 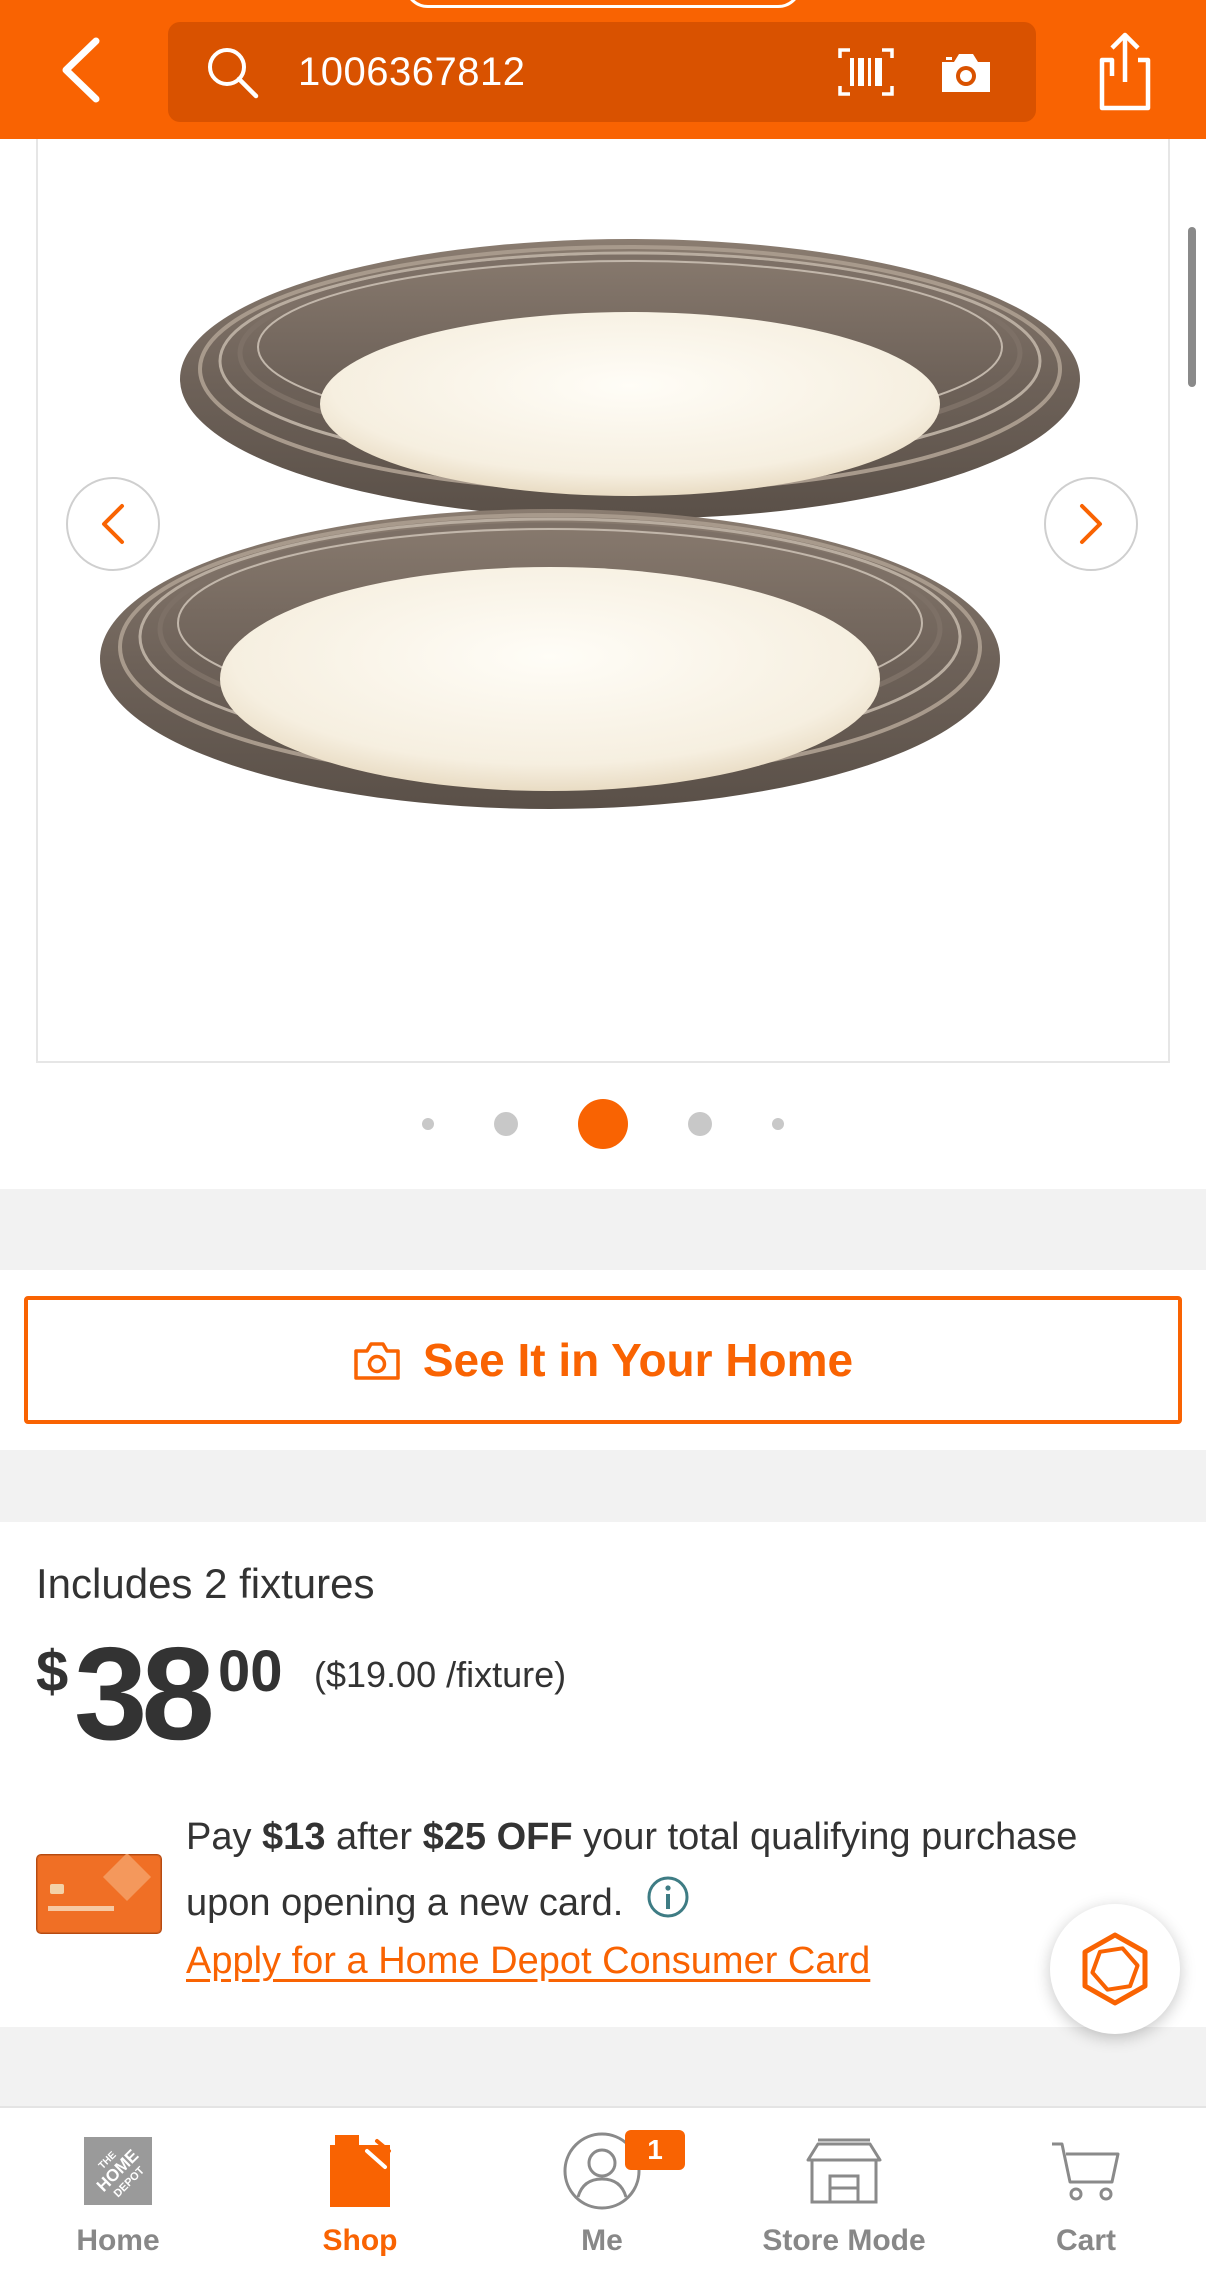 I want to click on top-bar: 1006367812, so click(x=603, y=69).